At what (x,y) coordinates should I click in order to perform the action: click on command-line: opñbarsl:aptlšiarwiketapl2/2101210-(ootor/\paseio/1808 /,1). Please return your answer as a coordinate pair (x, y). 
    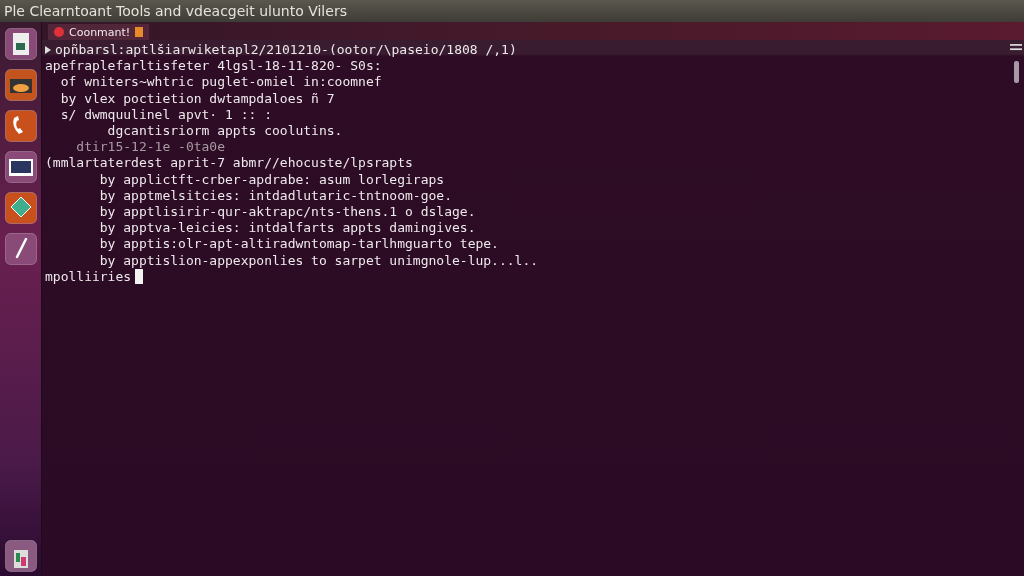
    Looking at the image, I should click on (286, 50).